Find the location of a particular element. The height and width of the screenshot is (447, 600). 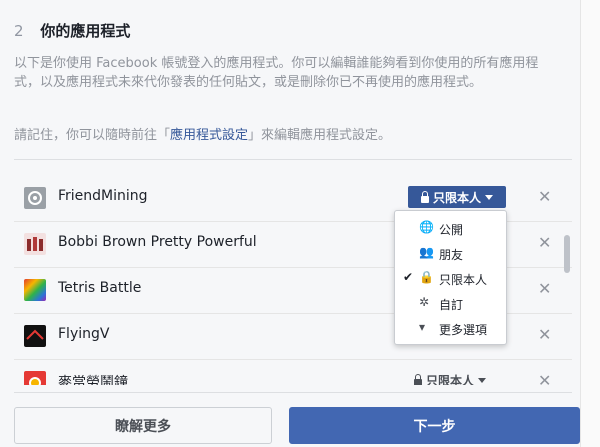

menu-item-only-me: ✔ 🔒 只限本人 is located at coordinates (450, 278).